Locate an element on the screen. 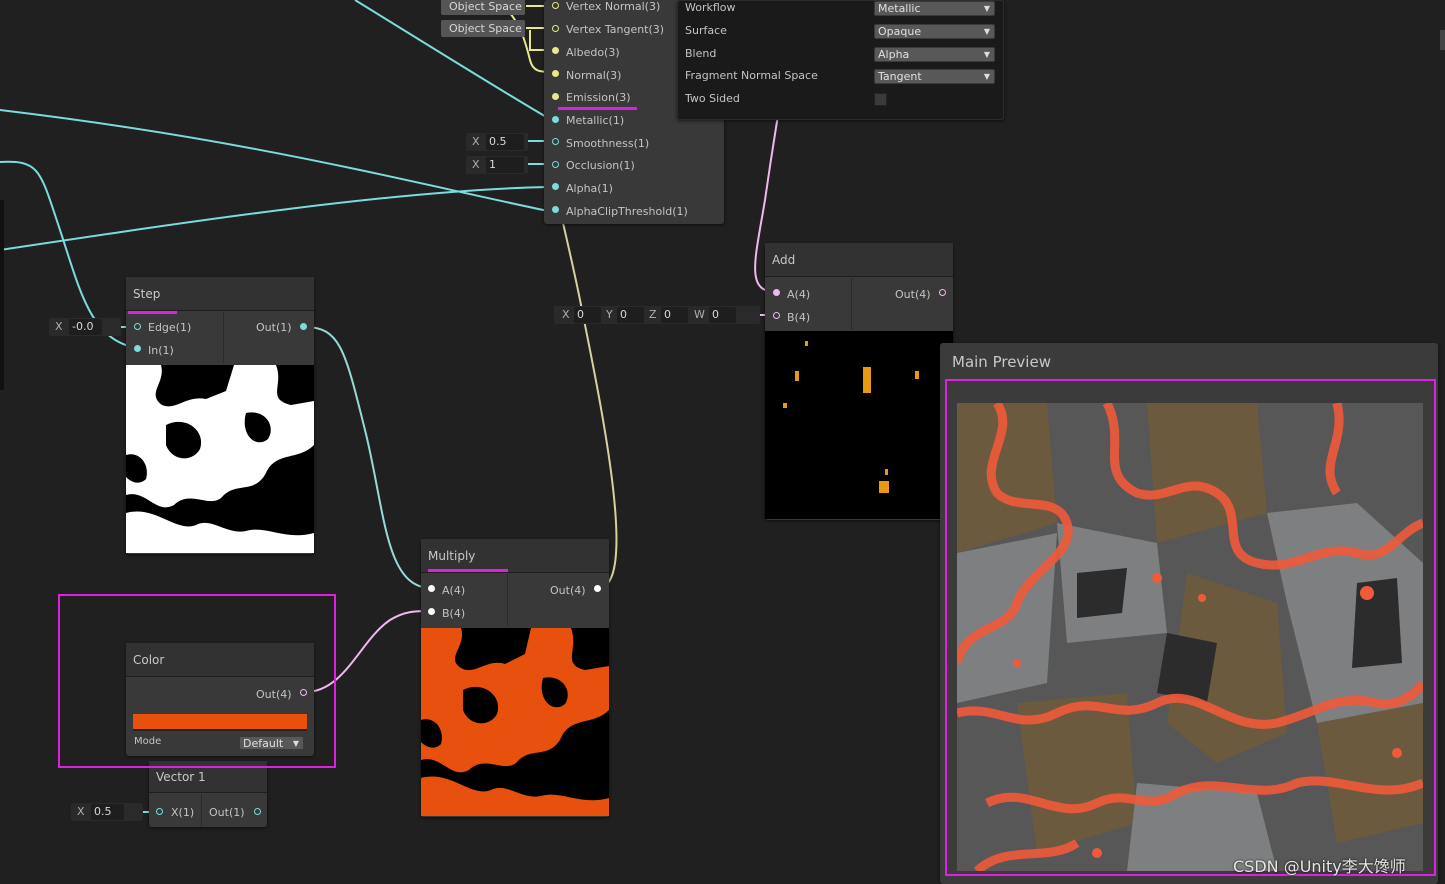 The image size is (1445, 884). workflow-dropdown: Metallic ▼ is located at coordinates (934, 8).